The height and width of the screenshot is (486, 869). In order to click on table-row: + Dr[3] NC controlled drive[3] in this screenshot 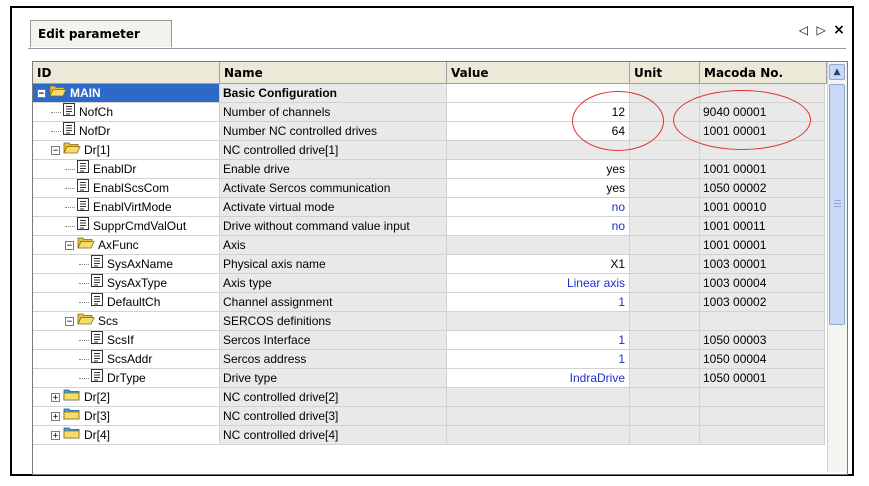, I will do `click(430, 416)`.